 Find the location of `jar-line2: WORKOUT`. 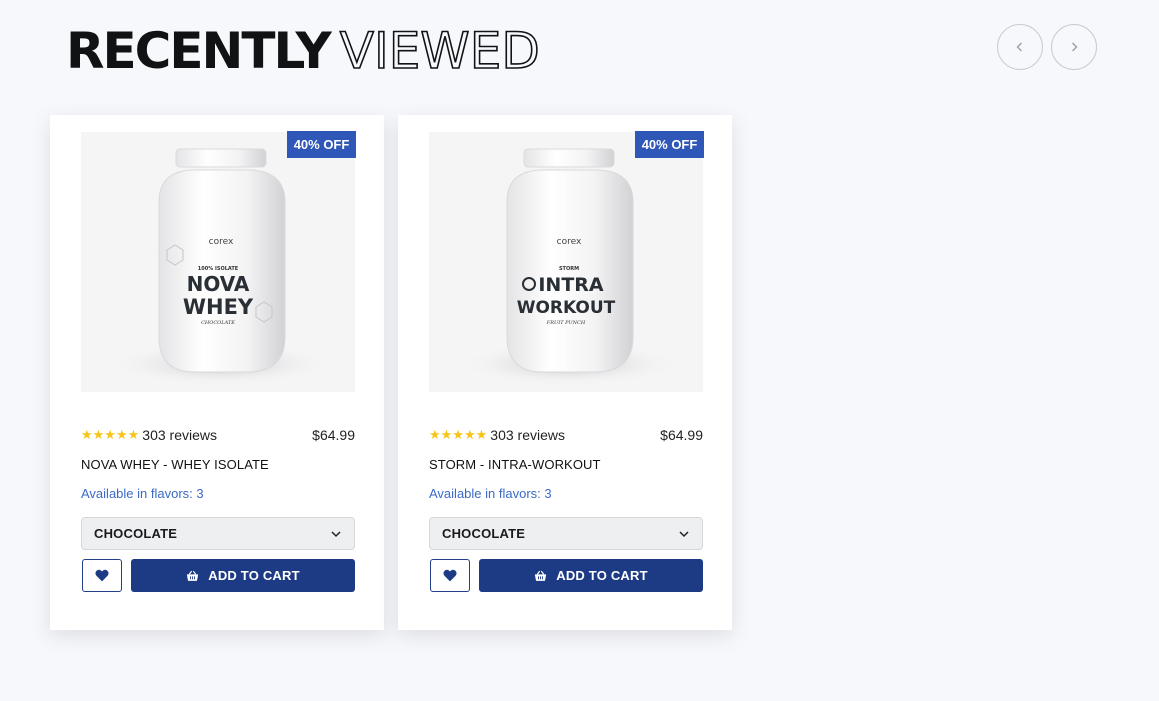

jar-line2: WORKOUT is located at coordinates (566, 308).